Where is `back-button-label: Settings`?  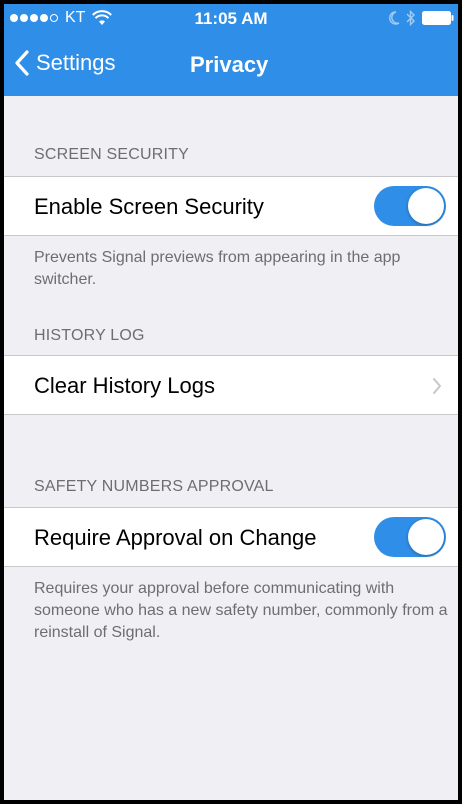 back-button-label: Settings is located at coordinates (76, 62).